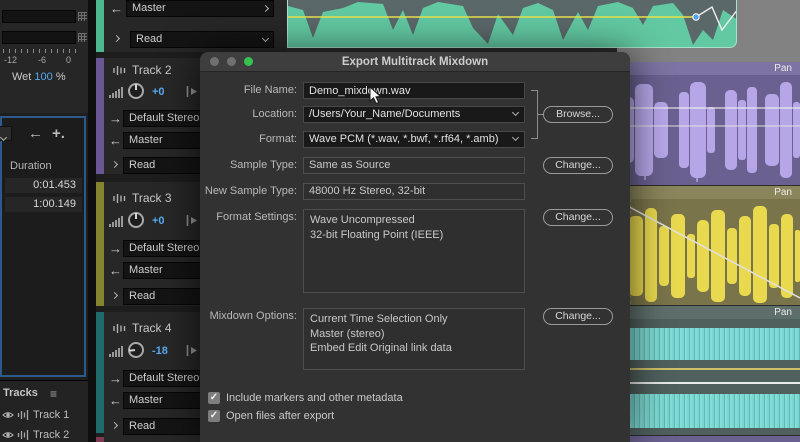 The width and height of the screenshot is (800, 442). What do you see at coordinates (11, 60) in the screenshot?
I see `meter-tick: -12` at bounding box center [11, 60].